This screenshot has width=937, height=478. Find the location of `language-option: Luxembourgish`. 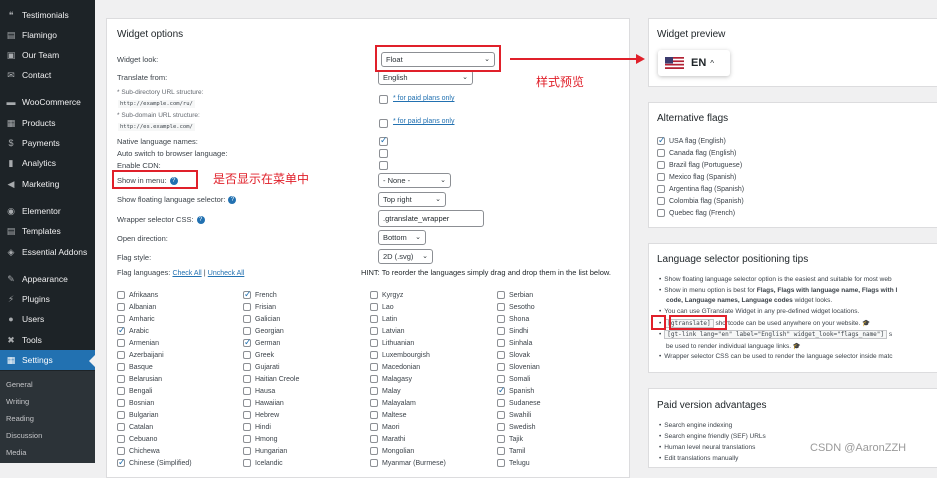

language-option: Luxembourgish is located at coordinates (400, 355).